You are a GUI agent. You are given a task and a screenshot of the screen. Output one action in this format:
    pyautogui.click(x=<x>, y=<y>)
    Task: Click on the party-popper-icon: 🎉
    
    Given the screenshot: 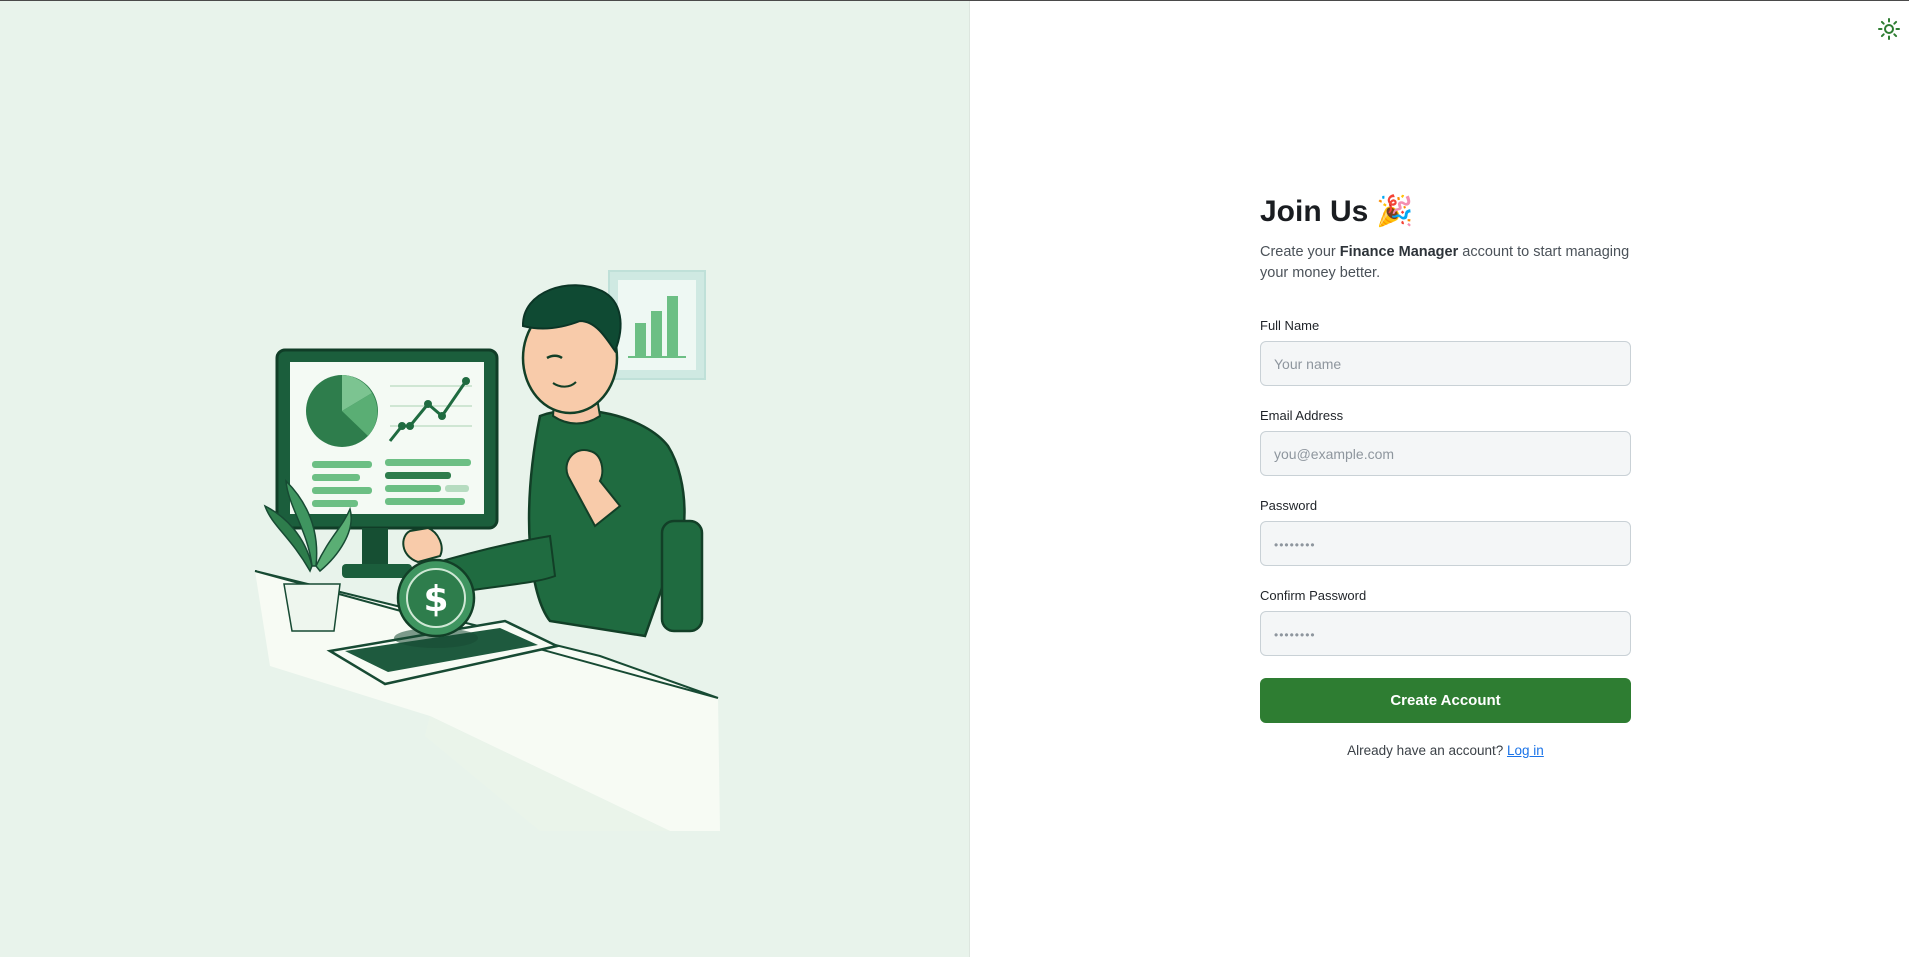 What is the action you would take?
    pyautogui.click(x=1395, y=211)
    